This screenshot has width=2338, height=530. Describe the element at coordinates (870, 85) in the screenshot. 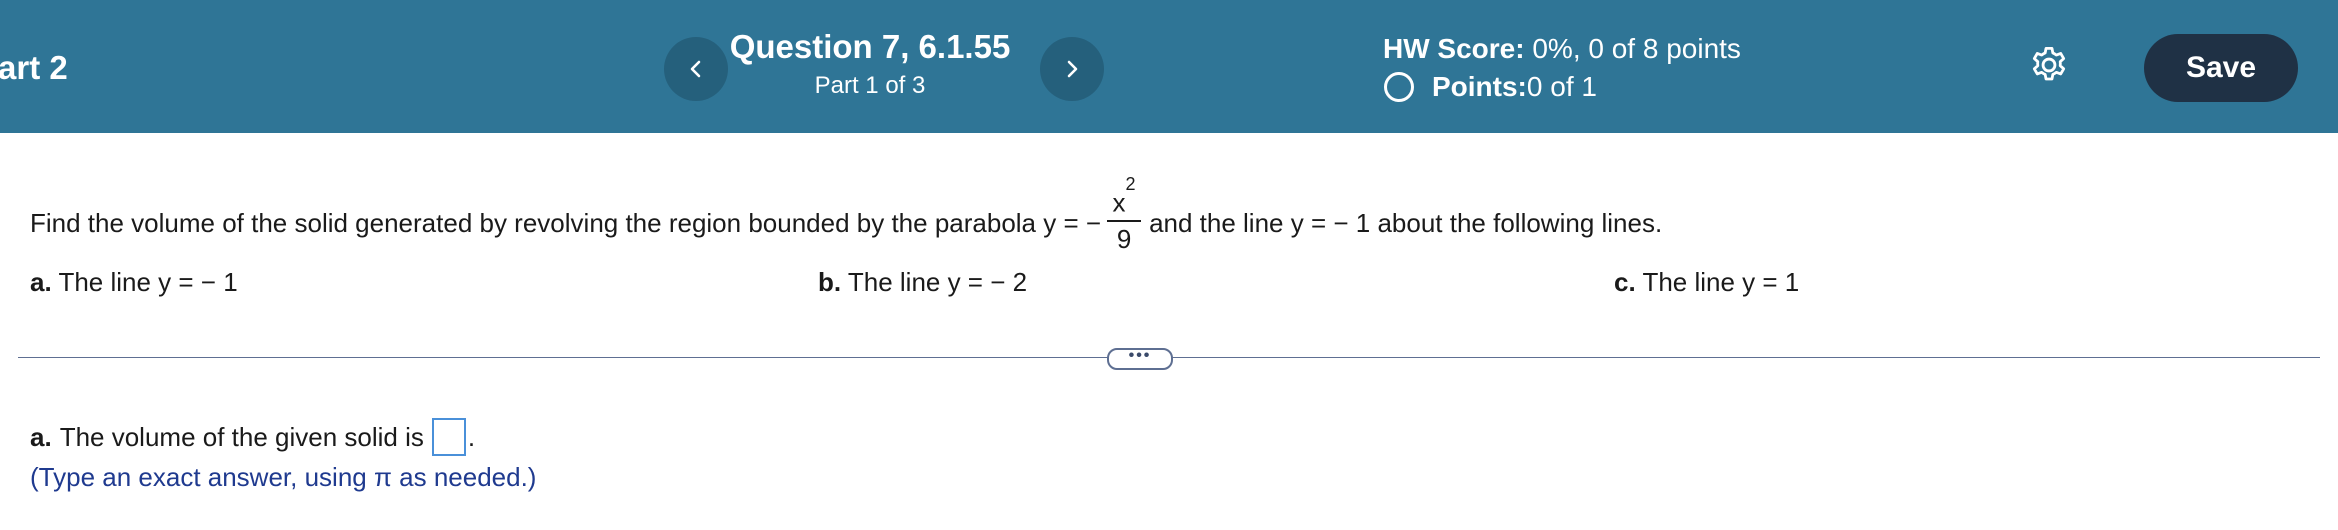

I see `question-part: Part 1 of 3` at that location.